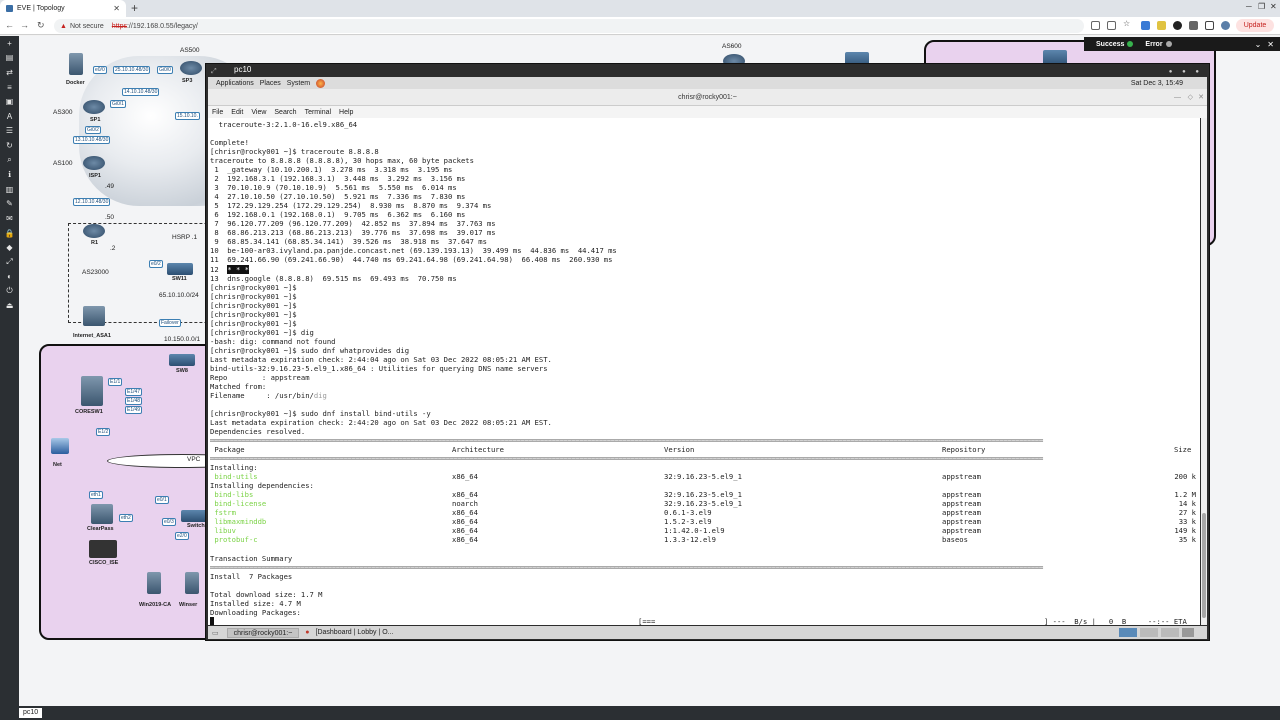 The width and height of the screenshot is (1280, 720). What do you see at coordinates (215, 633) in the screenshot?
I see `show-desktop-icon: ▭` at bounding box center [215, 633].